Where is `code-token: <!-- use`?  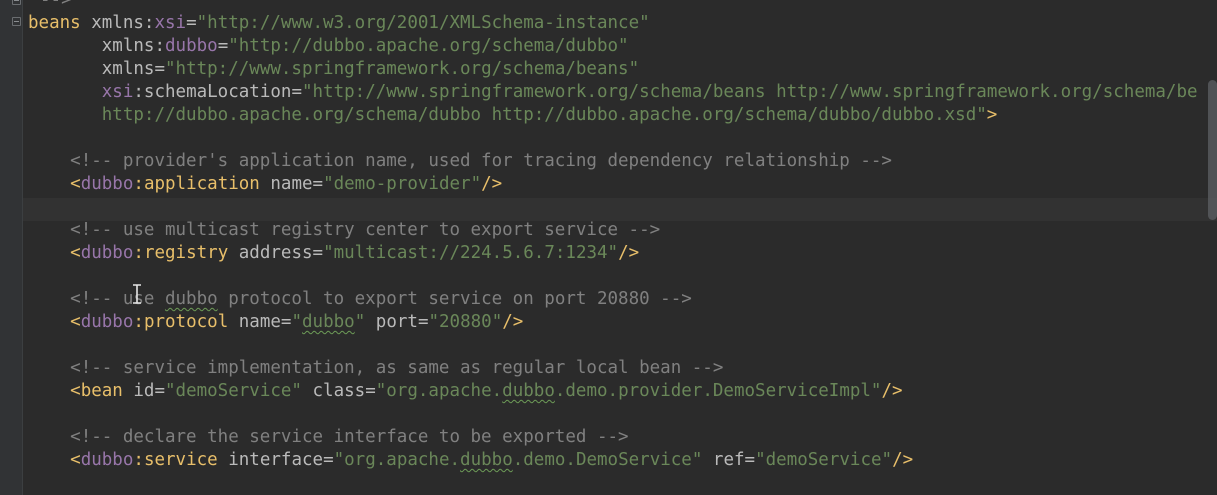
code-token: <!-- use is located at coordinates (117, 299).